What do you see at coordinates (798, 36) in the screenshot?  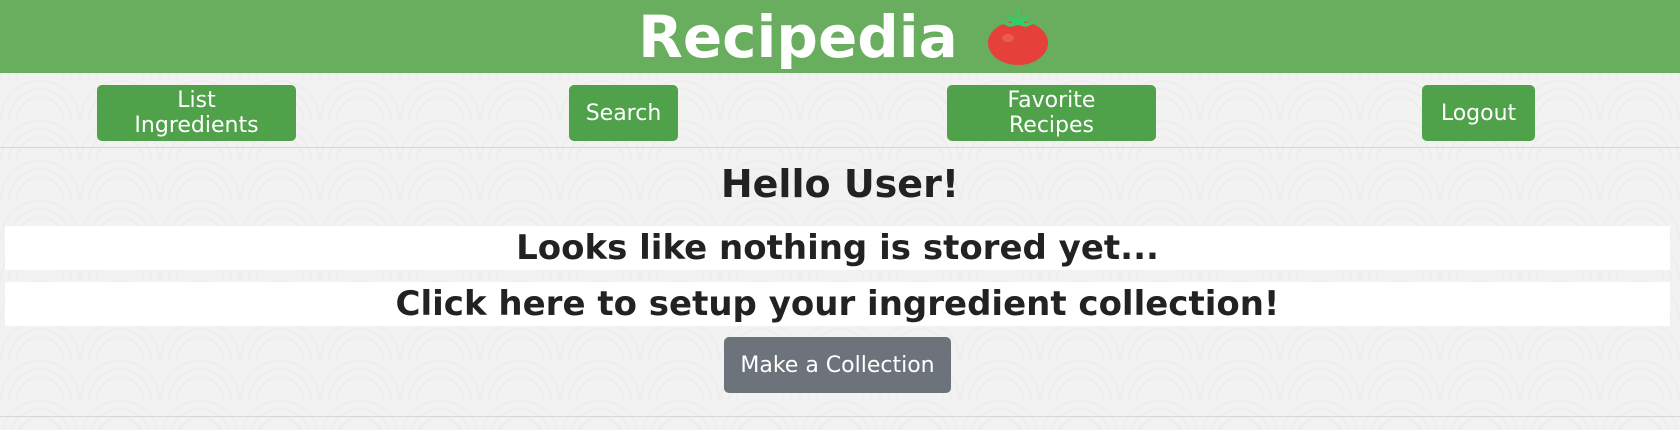 I see `app-title: Recipedia` at bounding box center [798, 36].